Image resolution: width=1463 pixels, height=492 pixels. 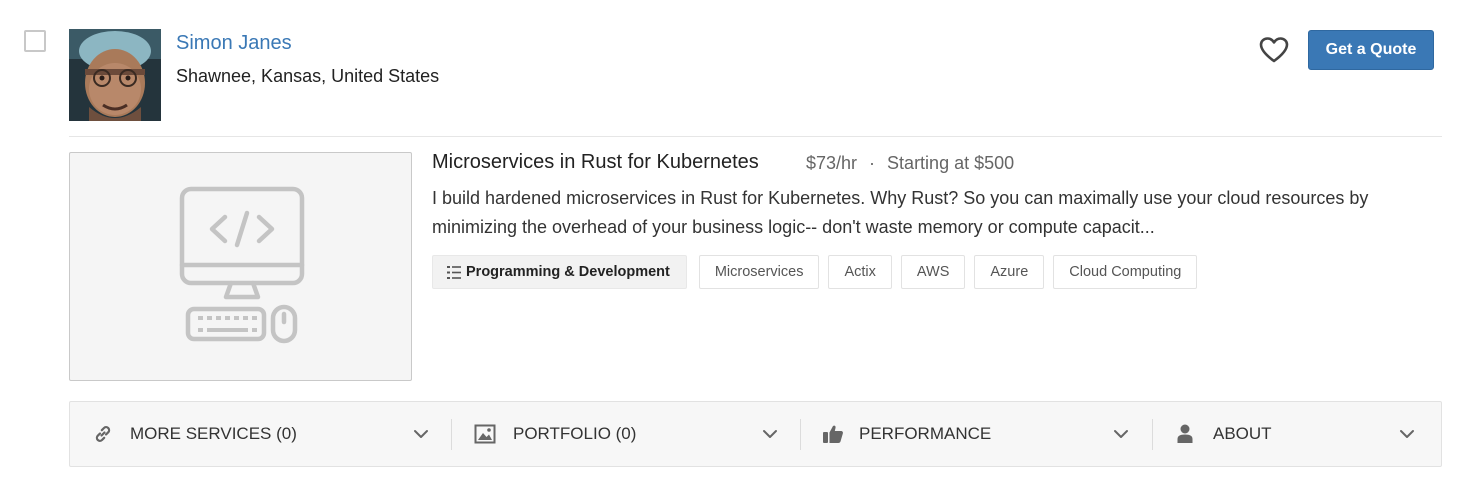 I want to click on performance-label: PERFORMANCE, so click(x=925, y=433).